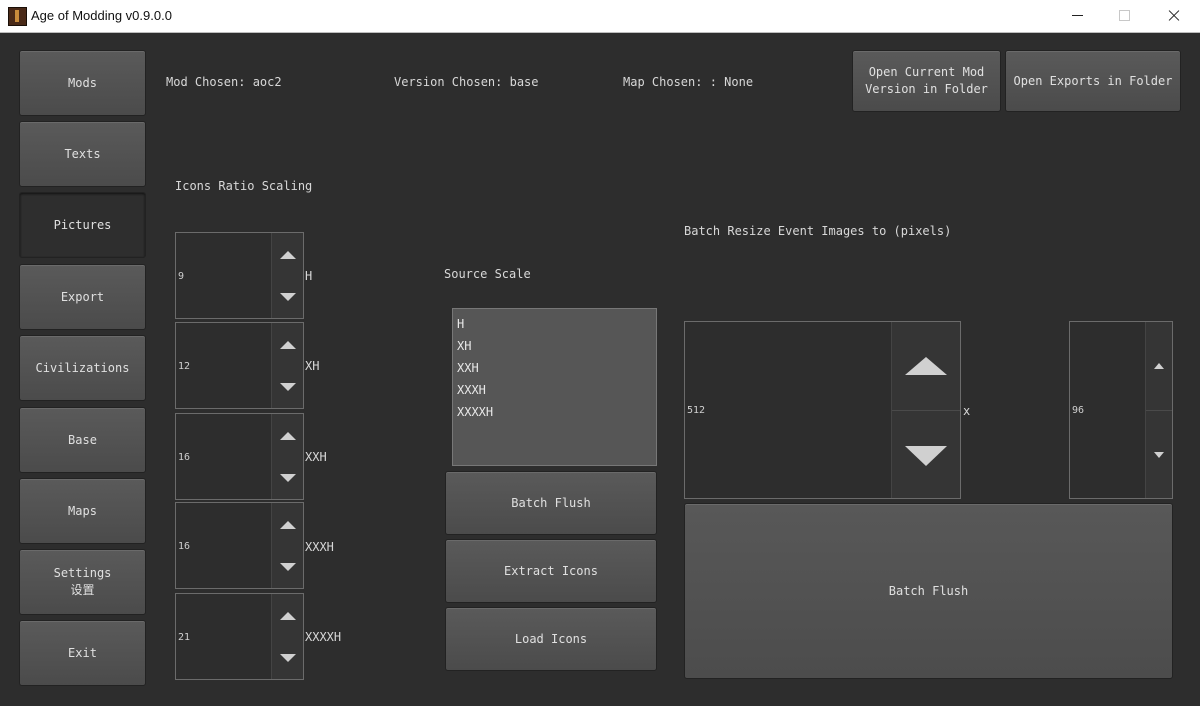 The height and width of the screenshot is (706, 1200). Describe the element at coordinates (184, 637) in the screenshot. I see `spinner-value: 21` at that location.